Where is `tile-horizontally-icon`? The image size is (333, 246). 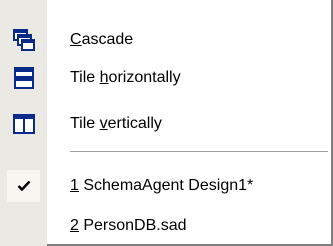
tile-horizontally-icon is located at coordinates (23, 78).